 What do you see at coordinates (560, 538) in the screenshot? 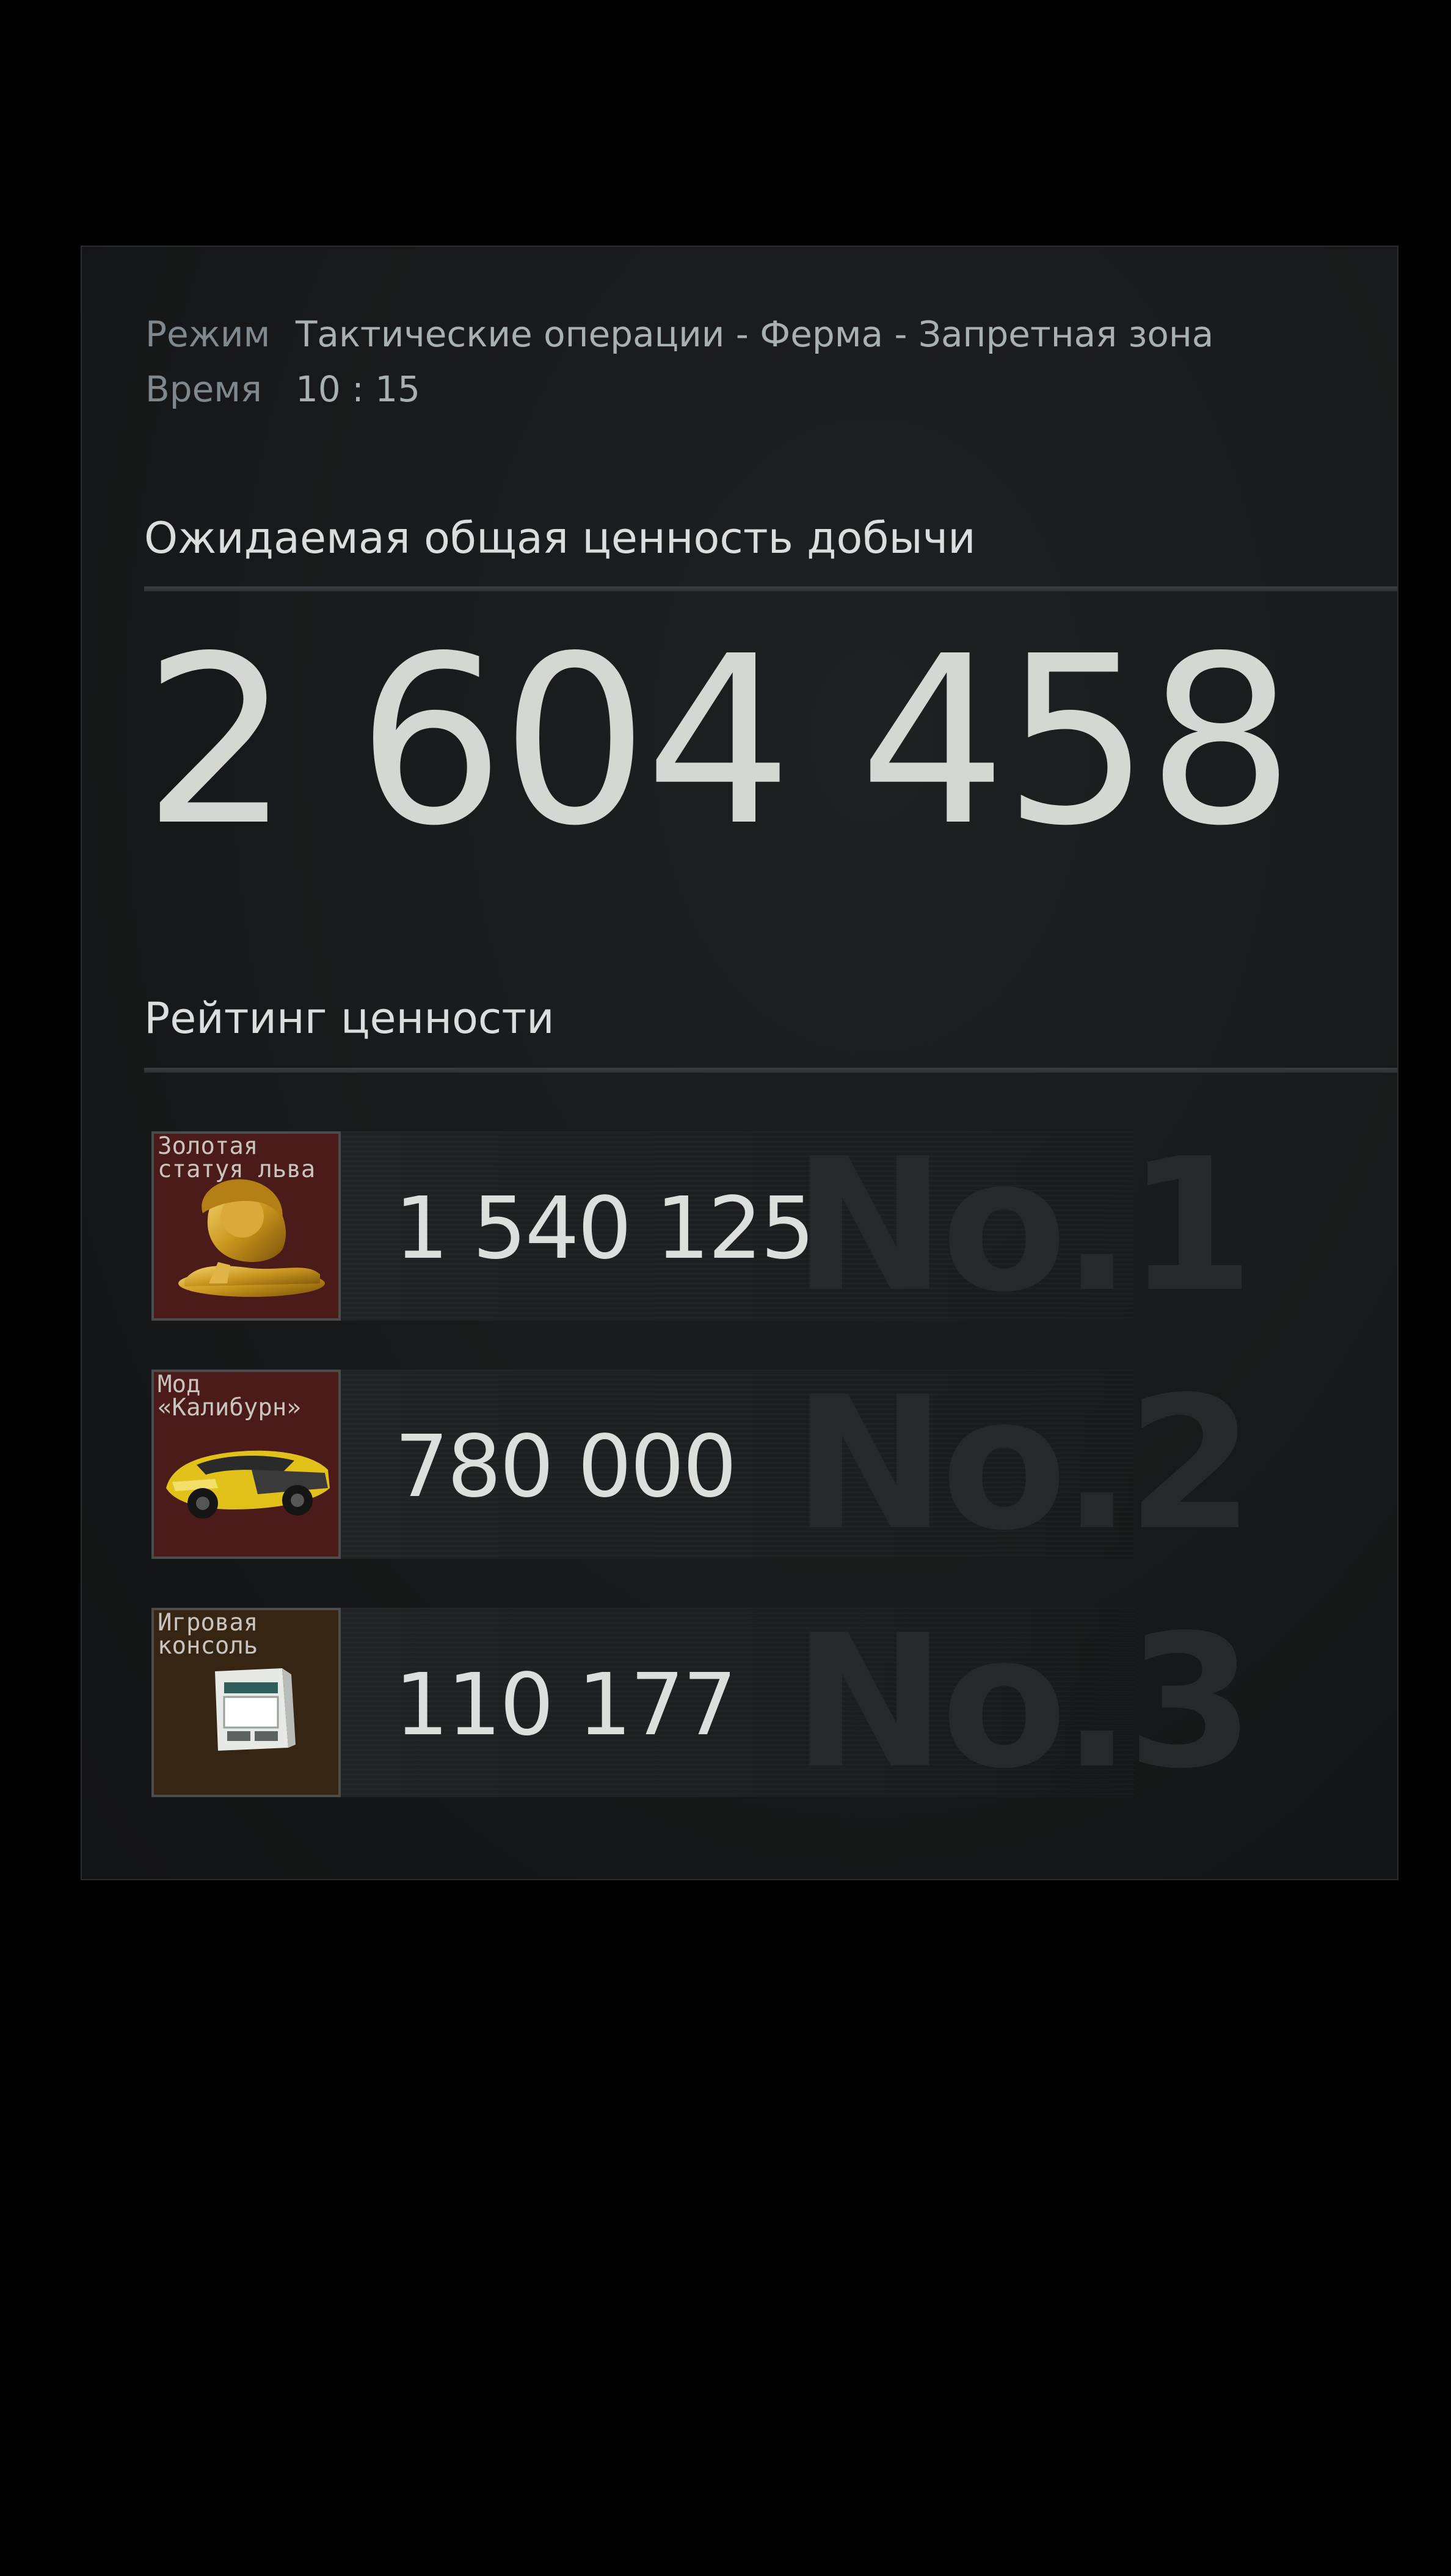
I see `total-value-title: Ожидаемая общая ценность добычи` at bounding box center [560, 538].